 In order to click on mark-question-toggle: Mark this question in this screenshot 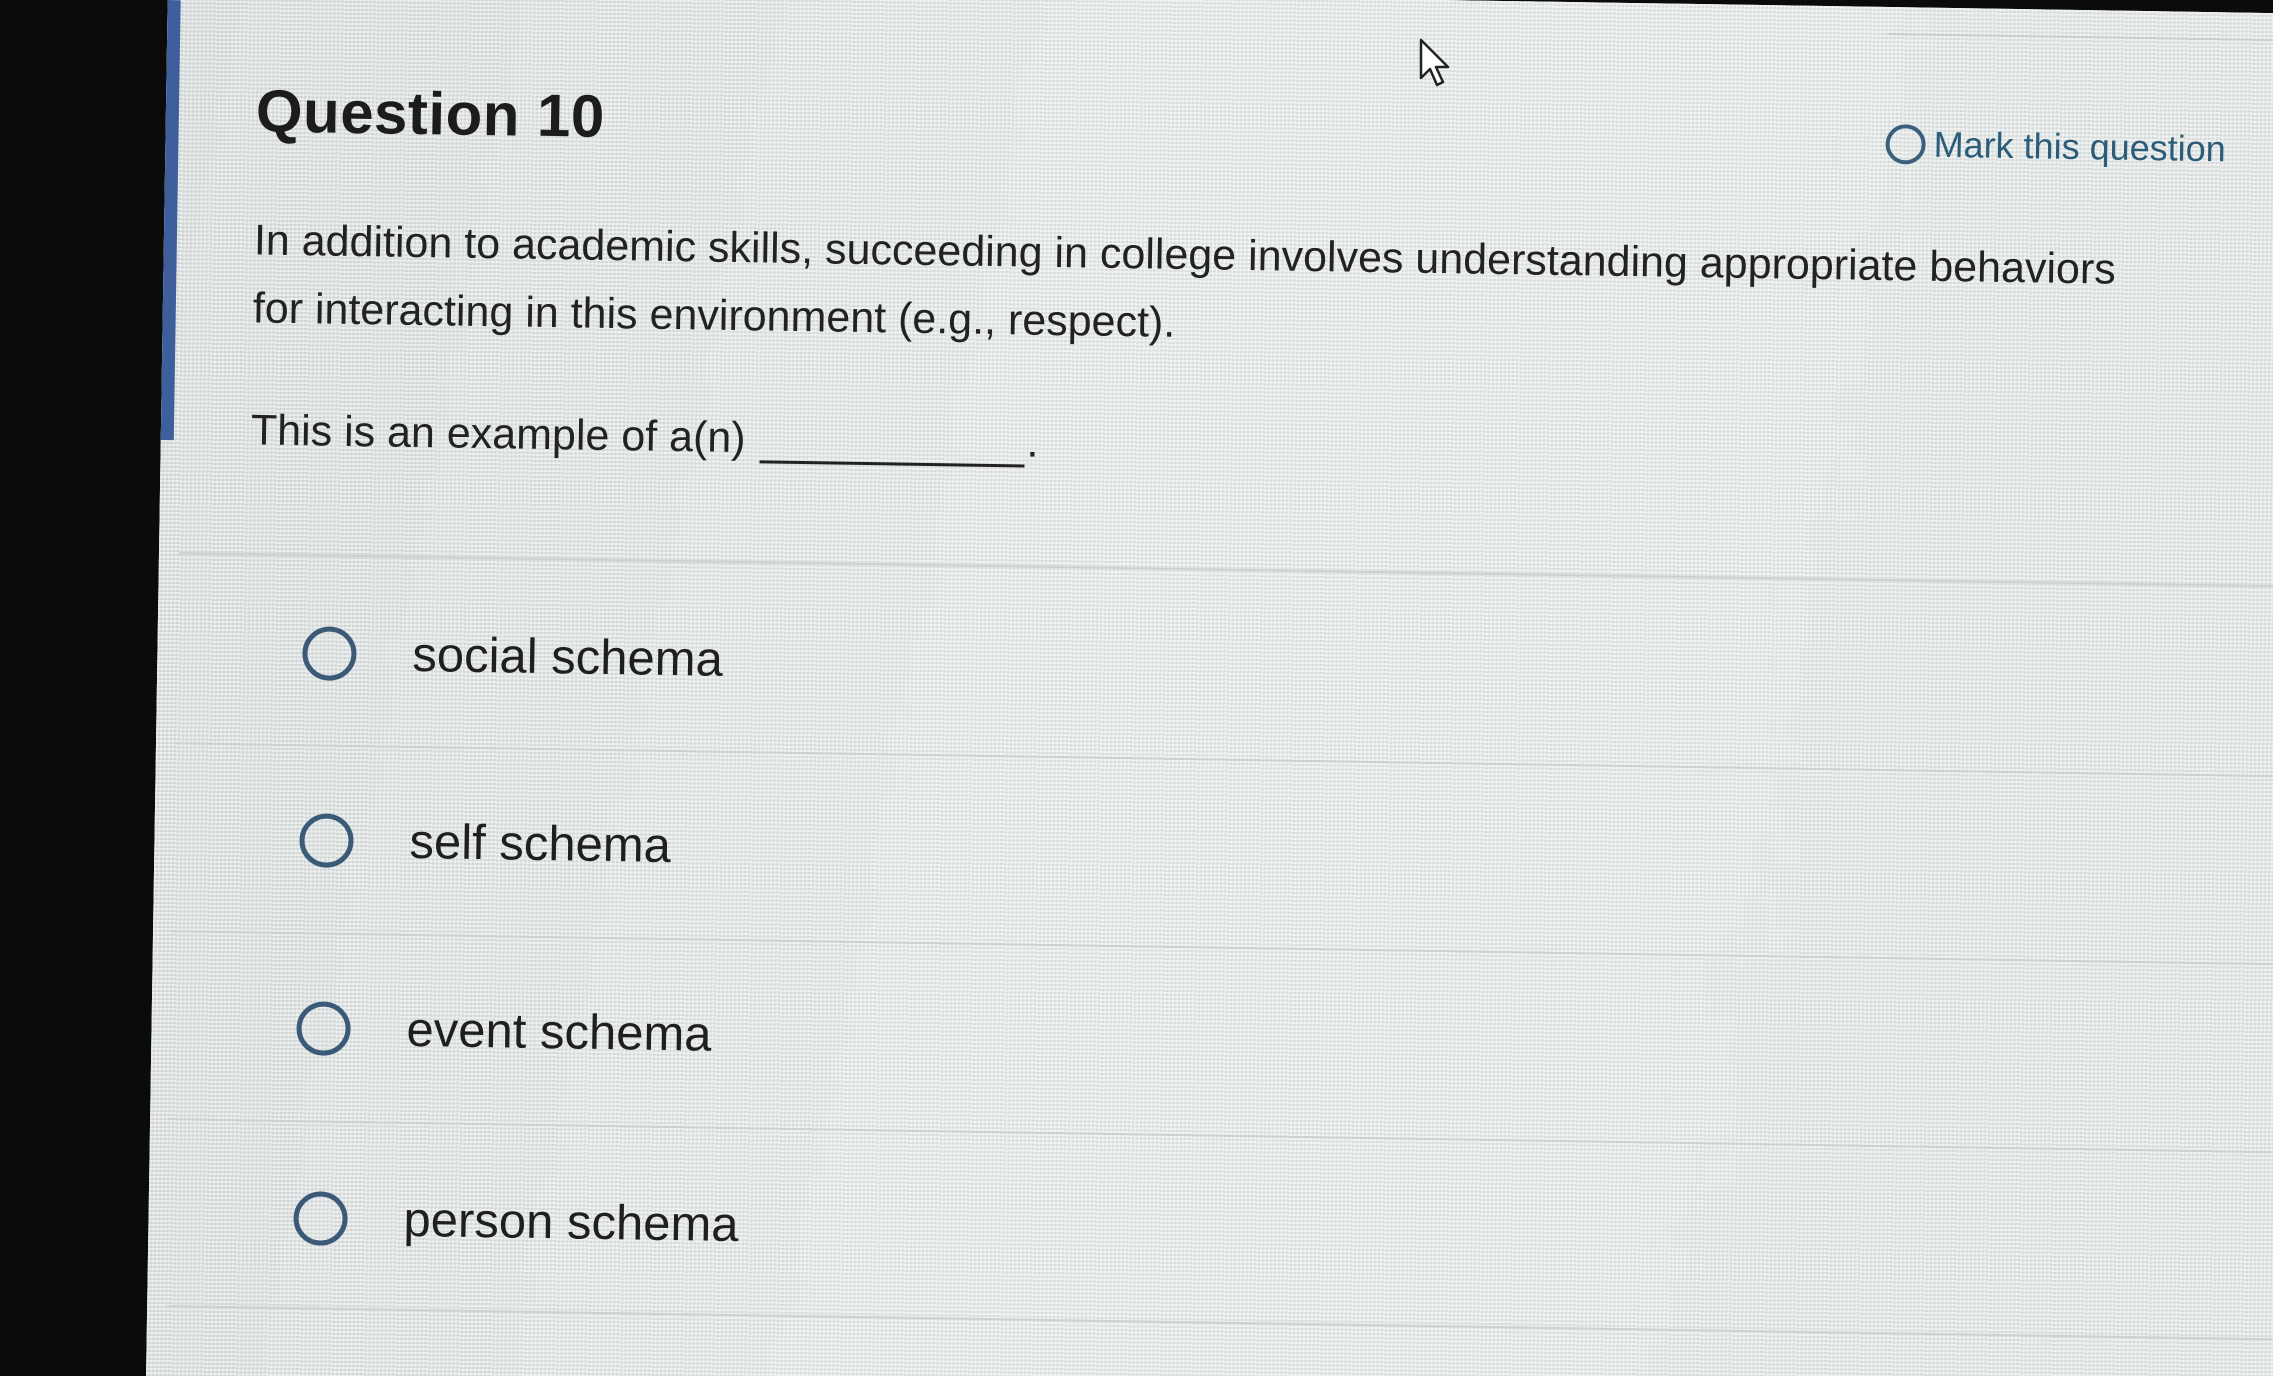, I will do `click(2055, 146)`.